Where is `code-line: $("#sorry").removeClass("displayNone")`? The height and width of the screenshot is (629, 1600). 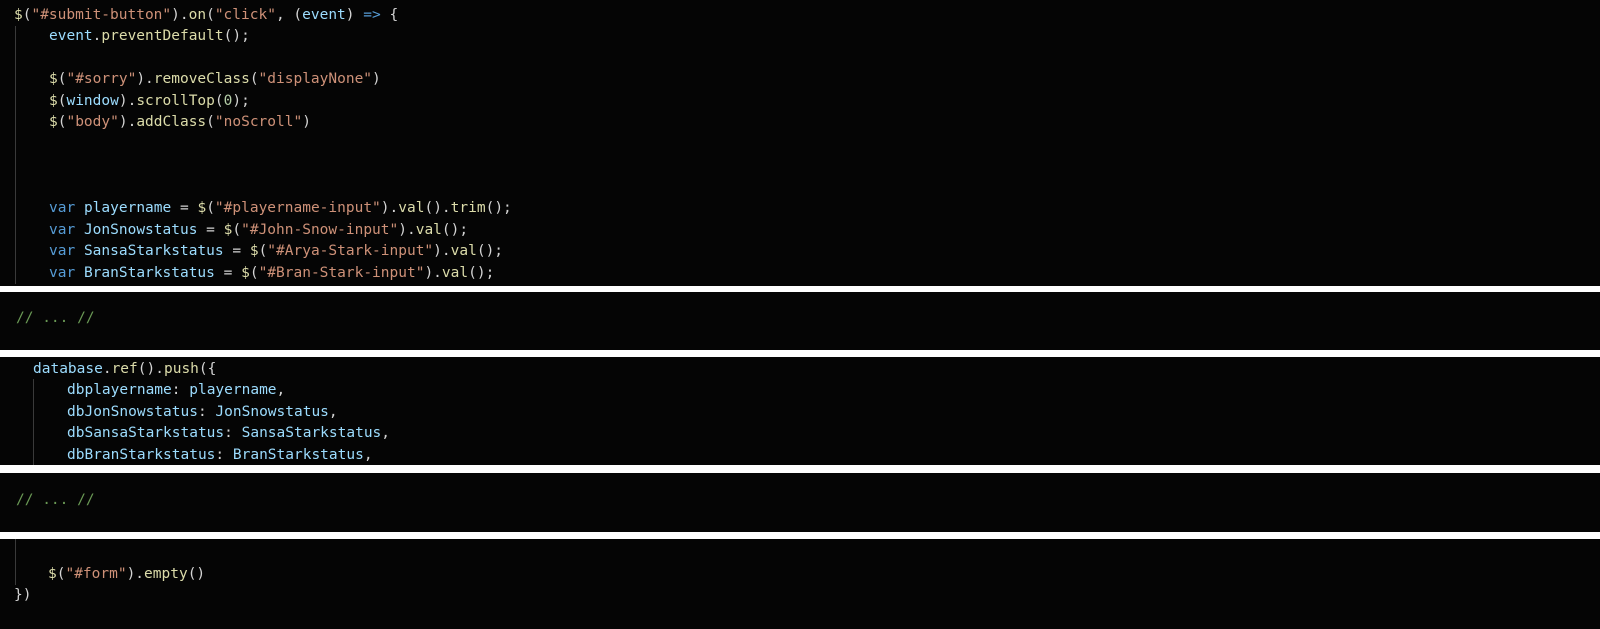 code-line: $("#sorry").removeClass("displayNone") is located at coordinates (215, 79).